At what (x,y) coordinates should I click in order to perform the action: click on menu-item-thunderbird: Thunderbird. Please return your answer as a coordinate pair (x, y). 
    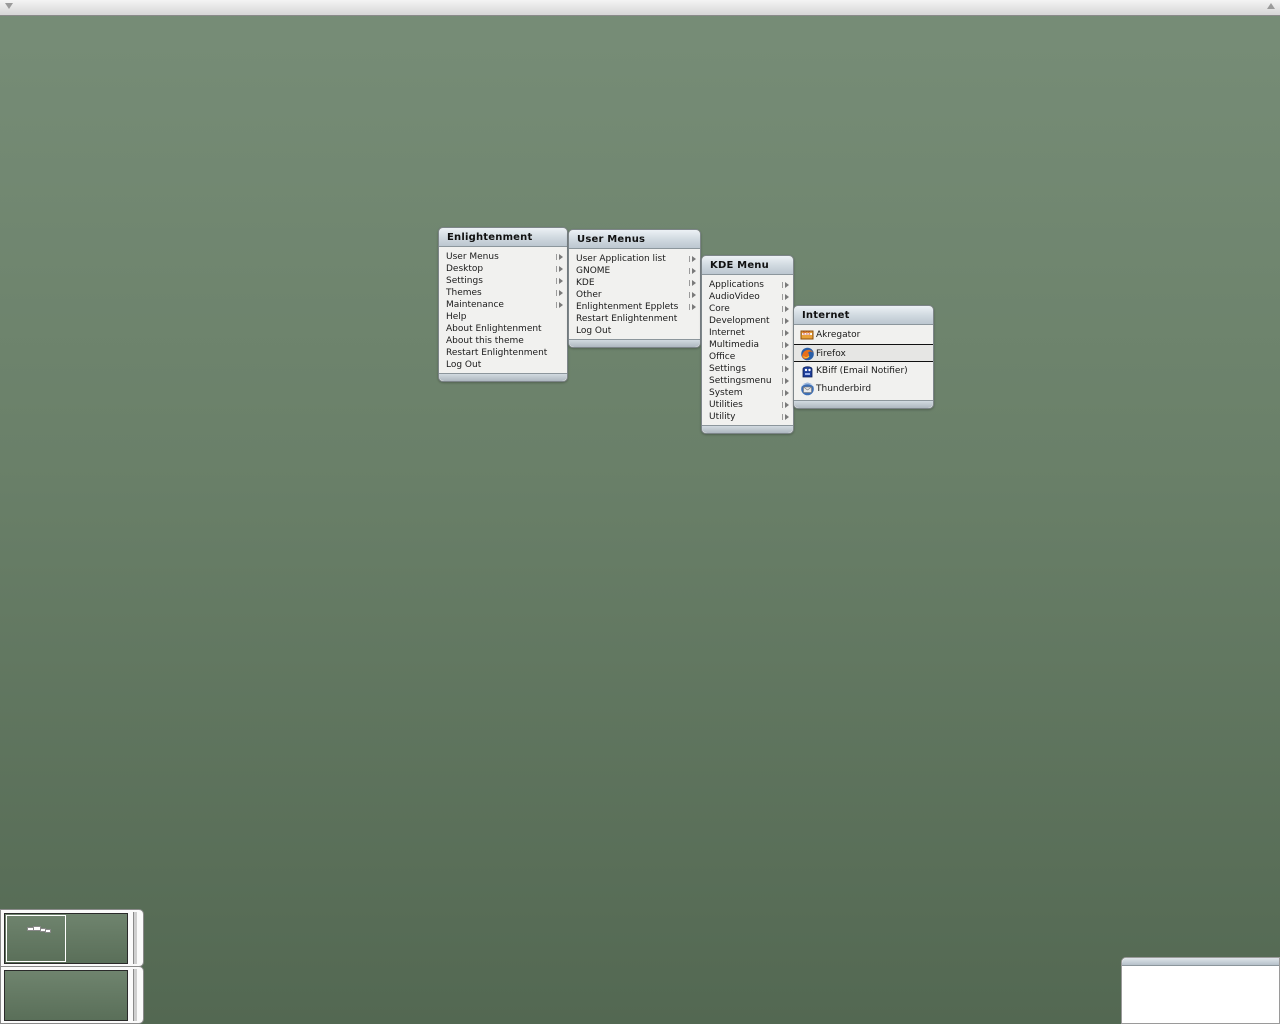
    Looking at the image, I should click on (863, 389).